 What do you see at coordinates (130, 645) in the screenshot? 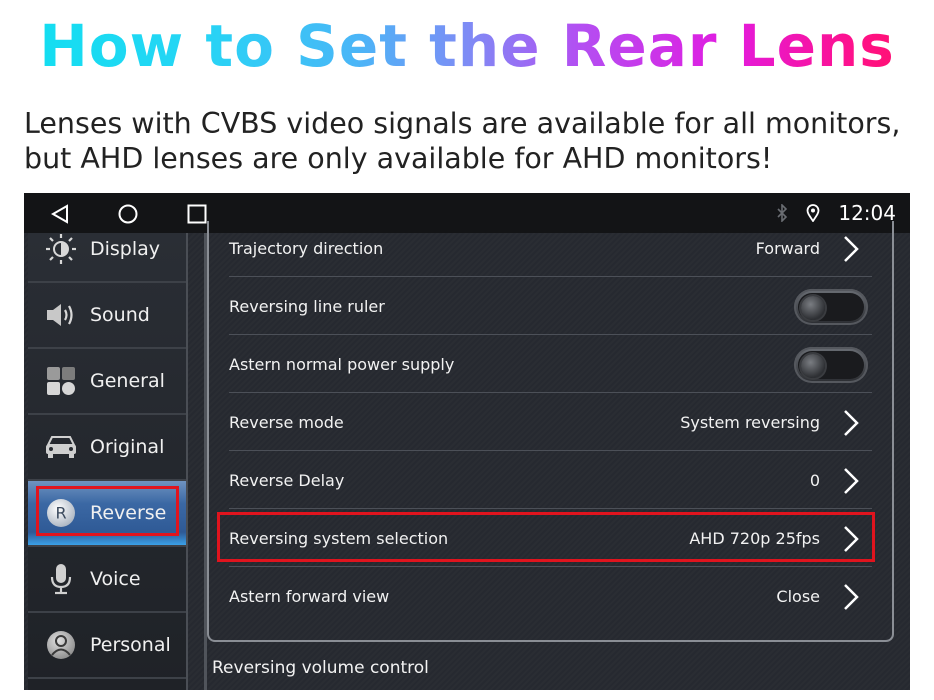
I see `sidebar-item-label: Personal` at bounding box center [130, 645].